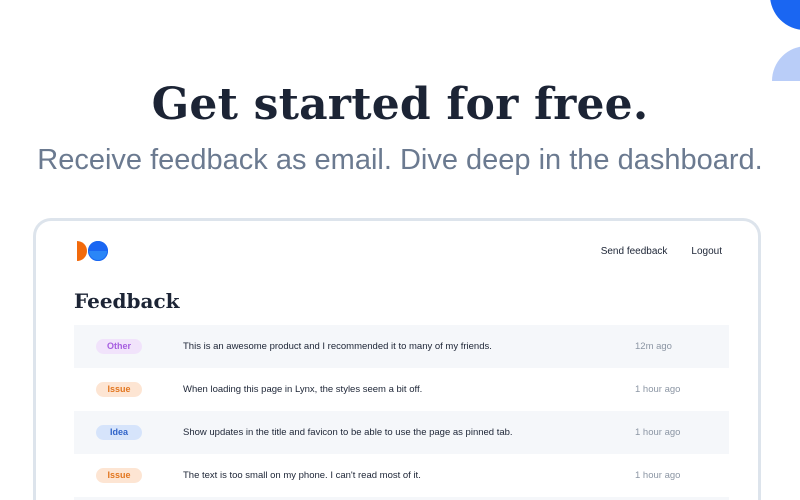  What do you see at coordinates (92, 251) in the screenshot?
I see `brand-logo-icon` at bounding box center [92, 251].